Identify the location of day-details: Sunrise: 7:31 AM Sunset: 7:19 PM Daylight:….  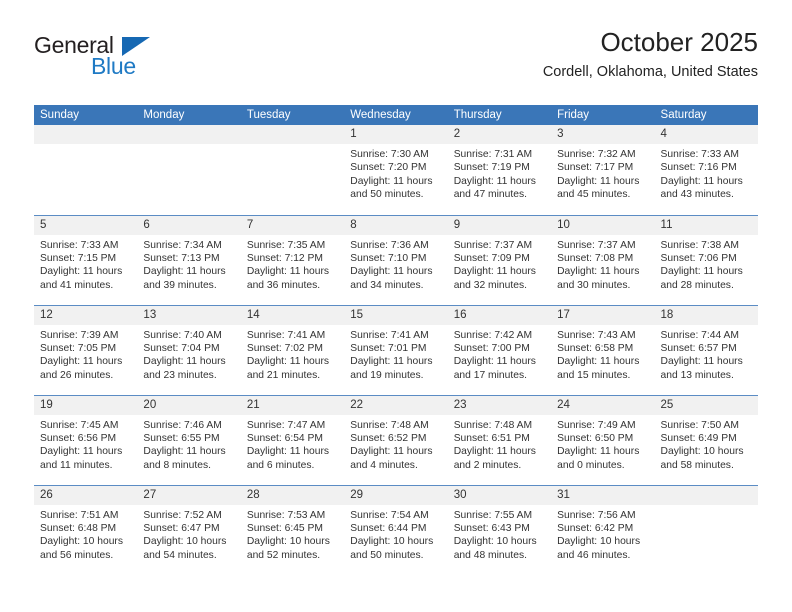
(499, 173).